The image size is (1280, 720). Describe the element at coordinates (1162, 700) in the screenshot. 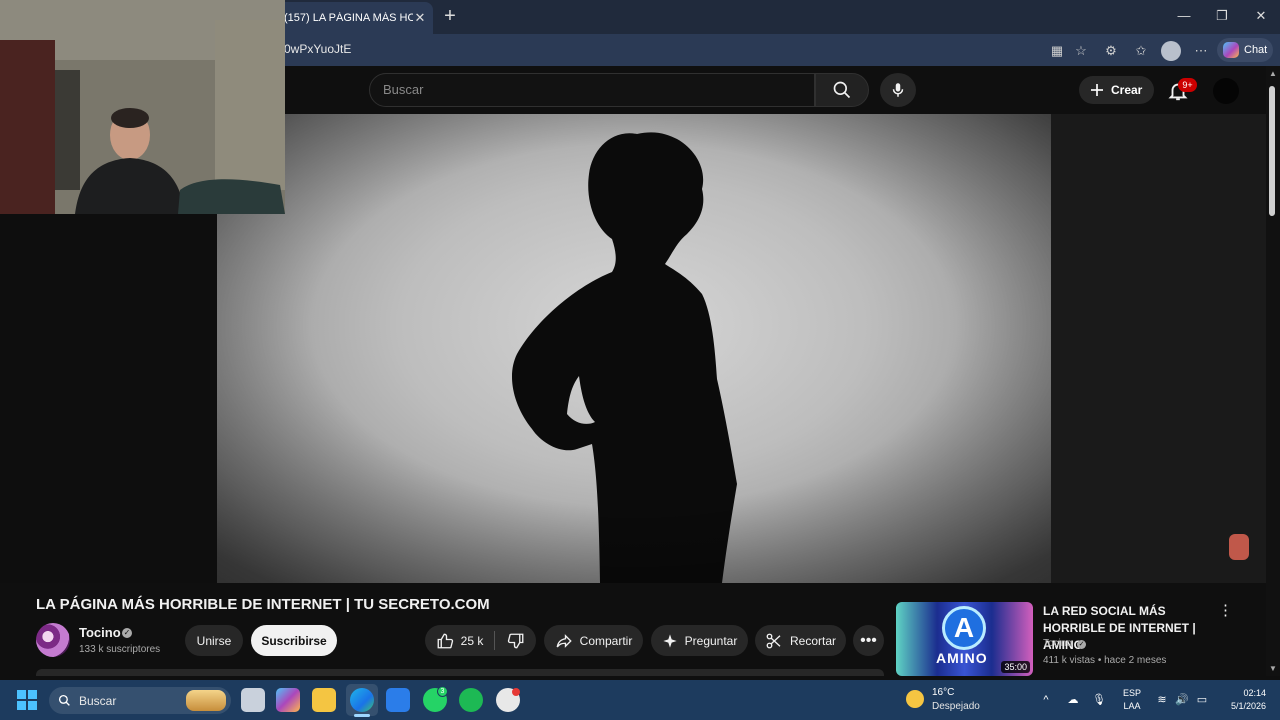

I see `wifi-icon: ≋` at that location.